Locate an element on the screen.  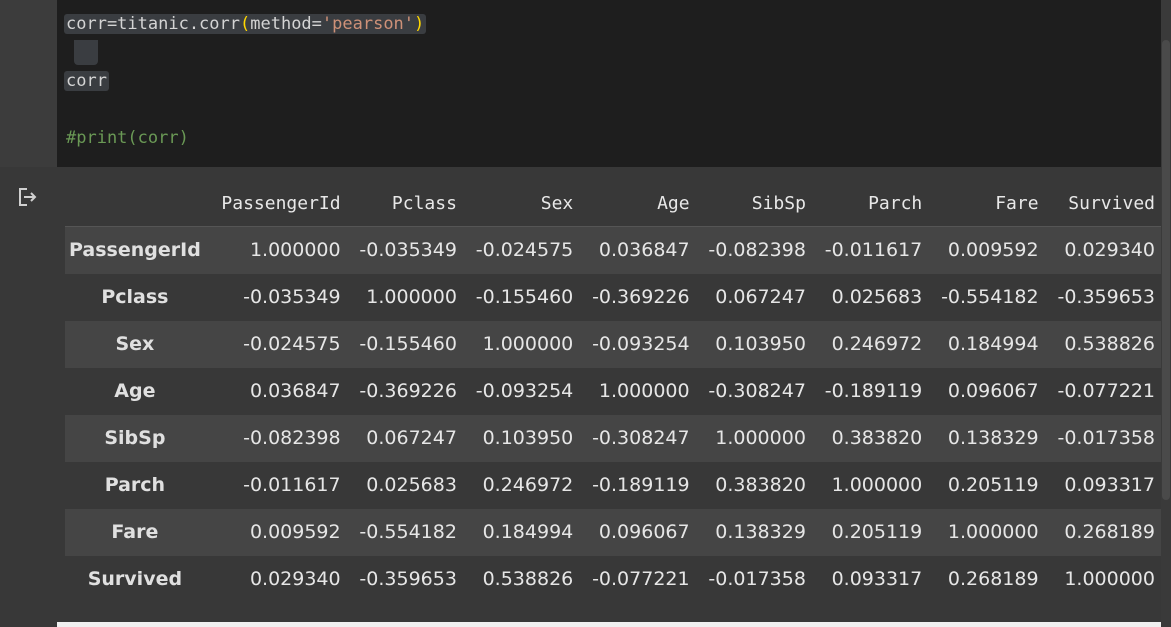
row-index-label: Sex is located at coordinates (135, 344).